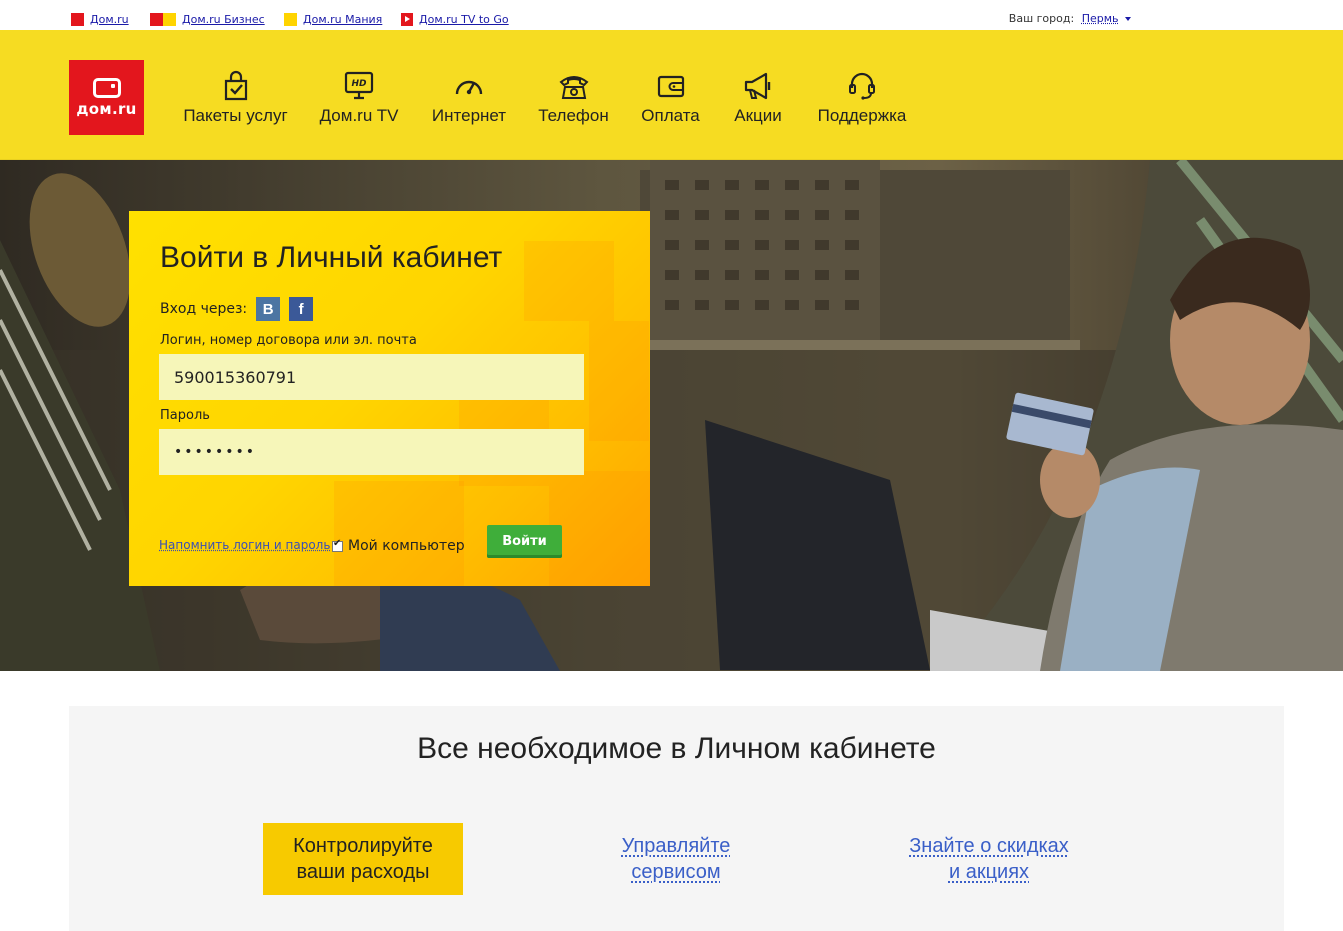  I want to click on logo-tv-icon, so click(106, 87).